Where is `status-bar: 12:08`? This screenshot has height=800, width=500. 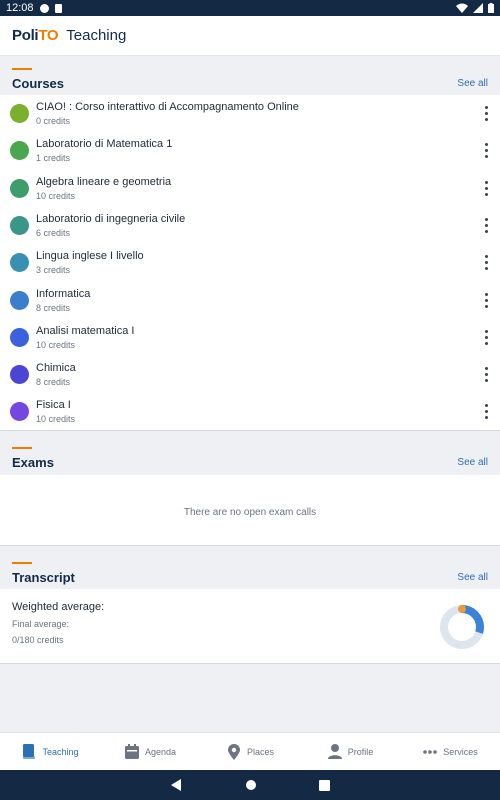
status-bar: 12:08 is located at coordinates (250, 8).